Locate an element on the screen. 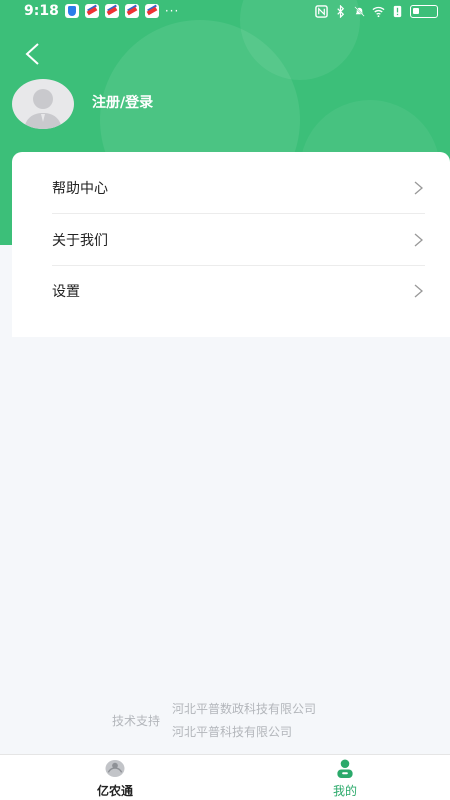 The image size is (450, 800). menu-item-label: 设置 is located at coordinates (66, 292).